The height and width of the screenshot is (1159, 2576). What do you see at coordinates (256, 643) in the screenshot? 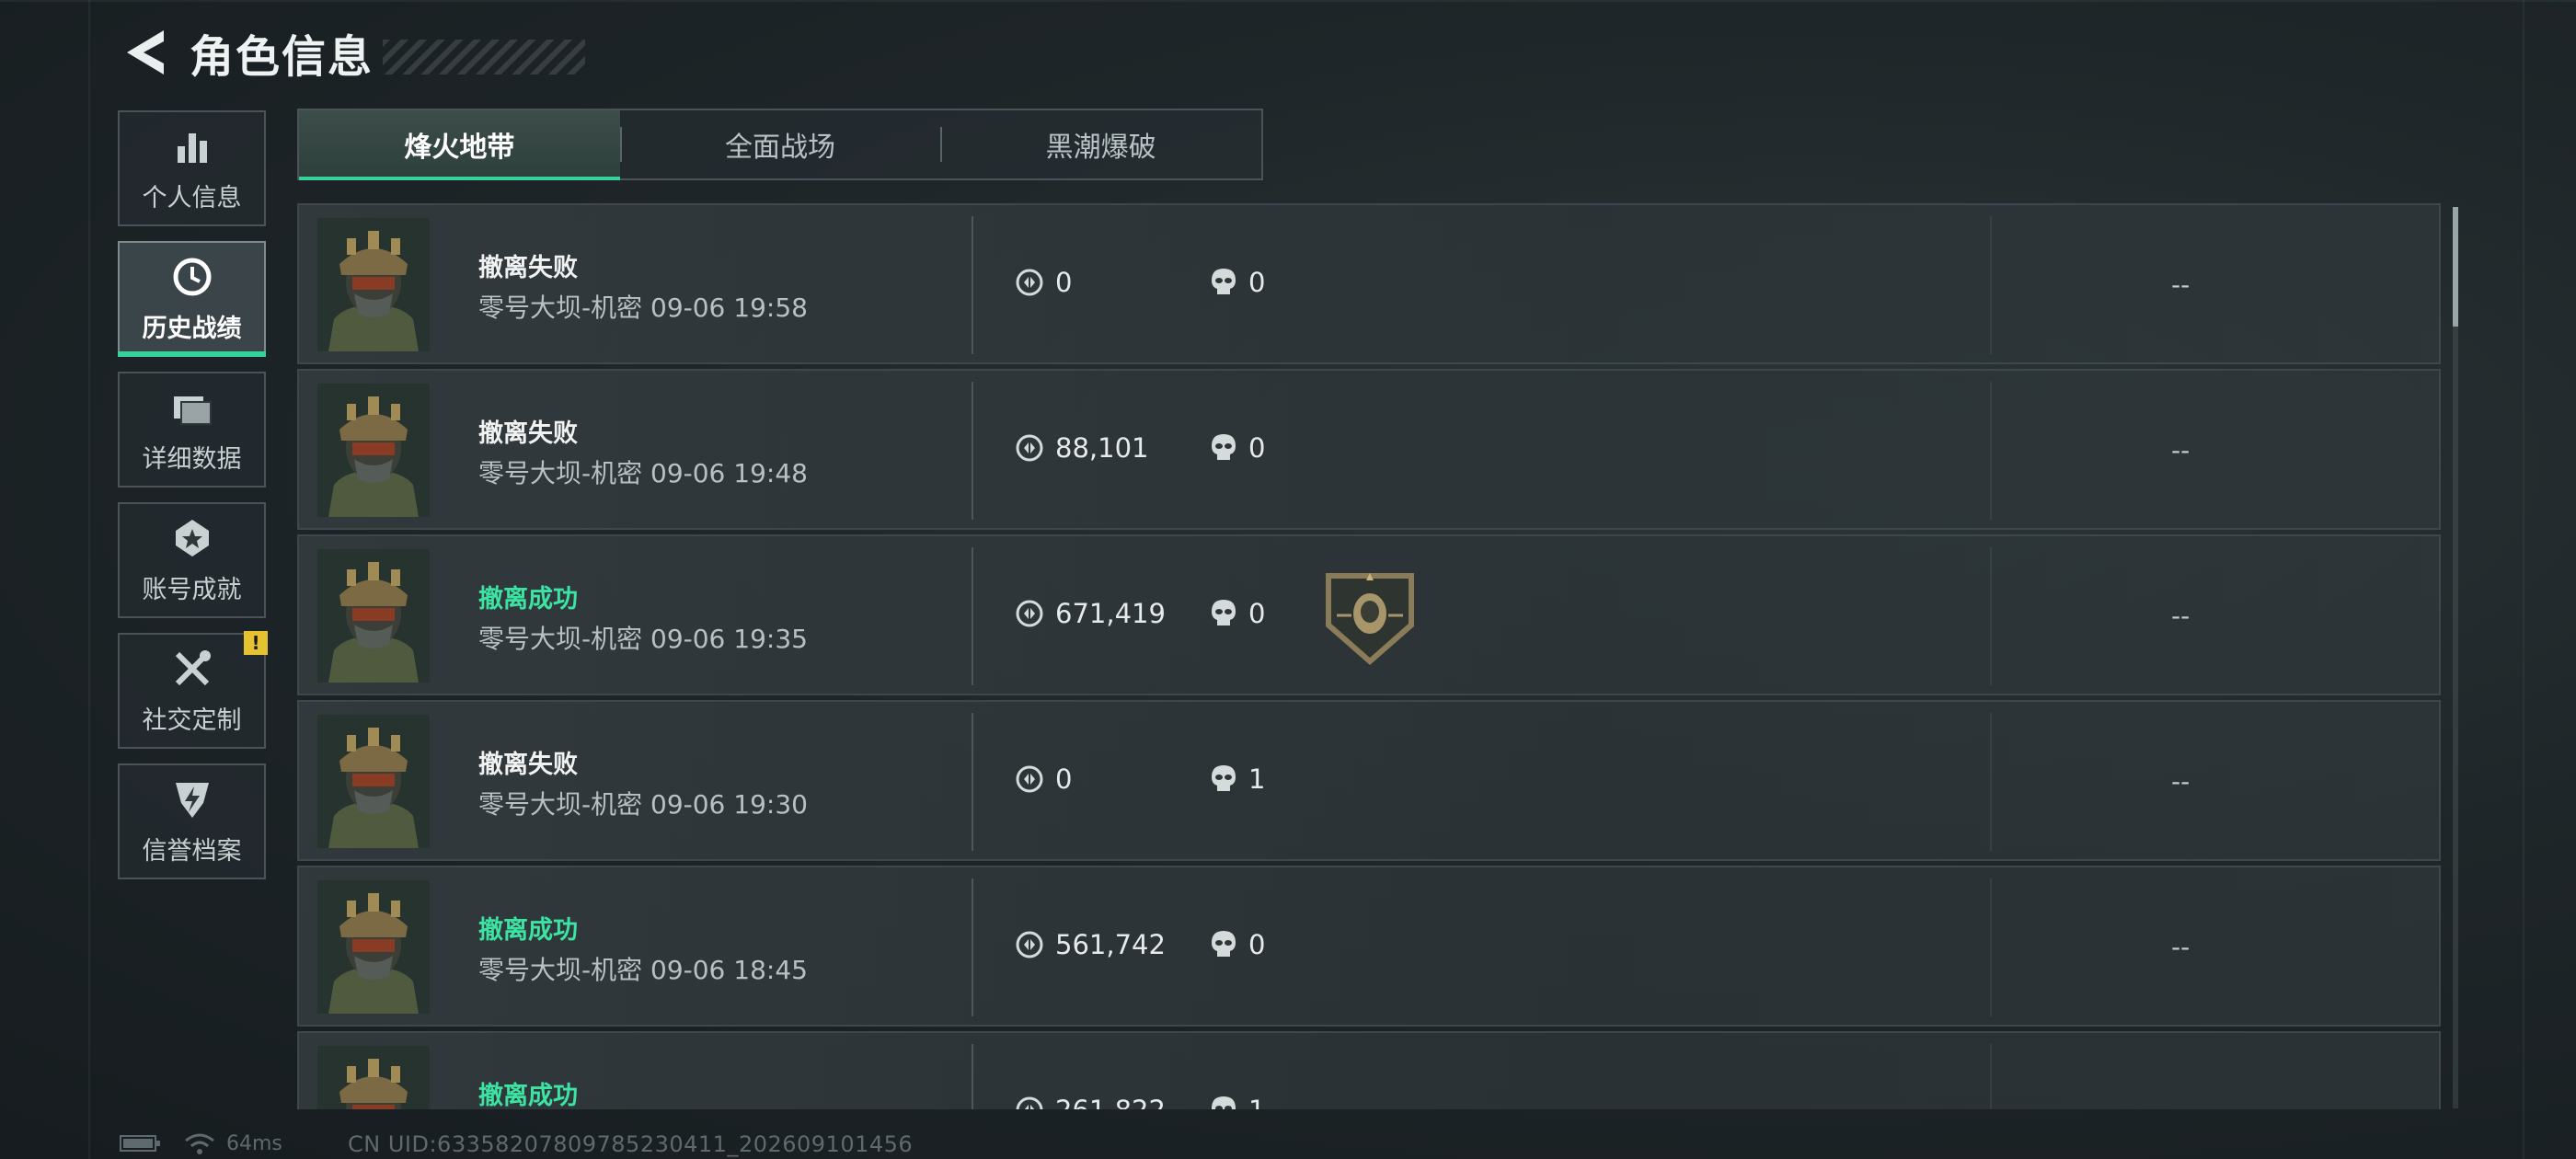
I see `notification-badge: !` at bounding box center [256, 643].